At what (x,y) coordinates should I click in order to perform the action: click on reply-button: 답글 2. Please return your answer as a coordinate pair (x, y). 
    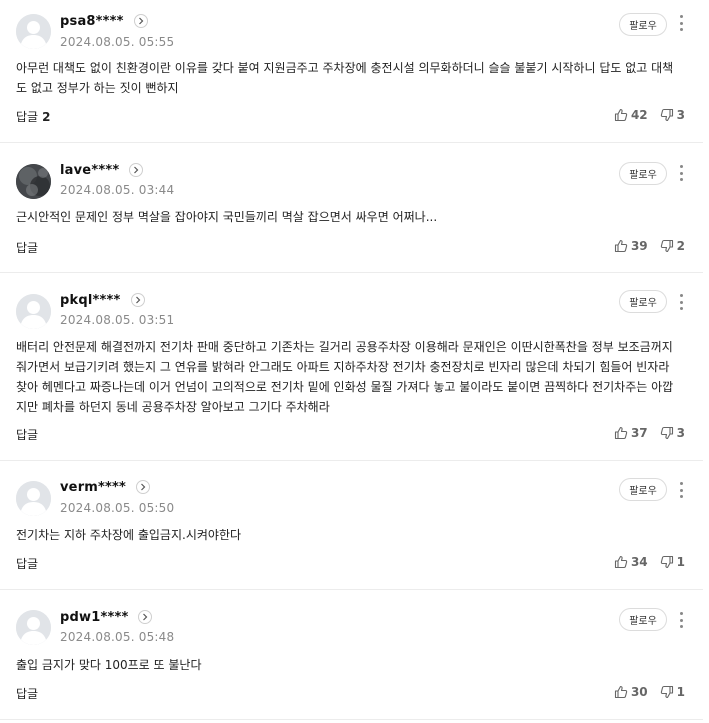
    Looking at the image, I should click on (33, 116).